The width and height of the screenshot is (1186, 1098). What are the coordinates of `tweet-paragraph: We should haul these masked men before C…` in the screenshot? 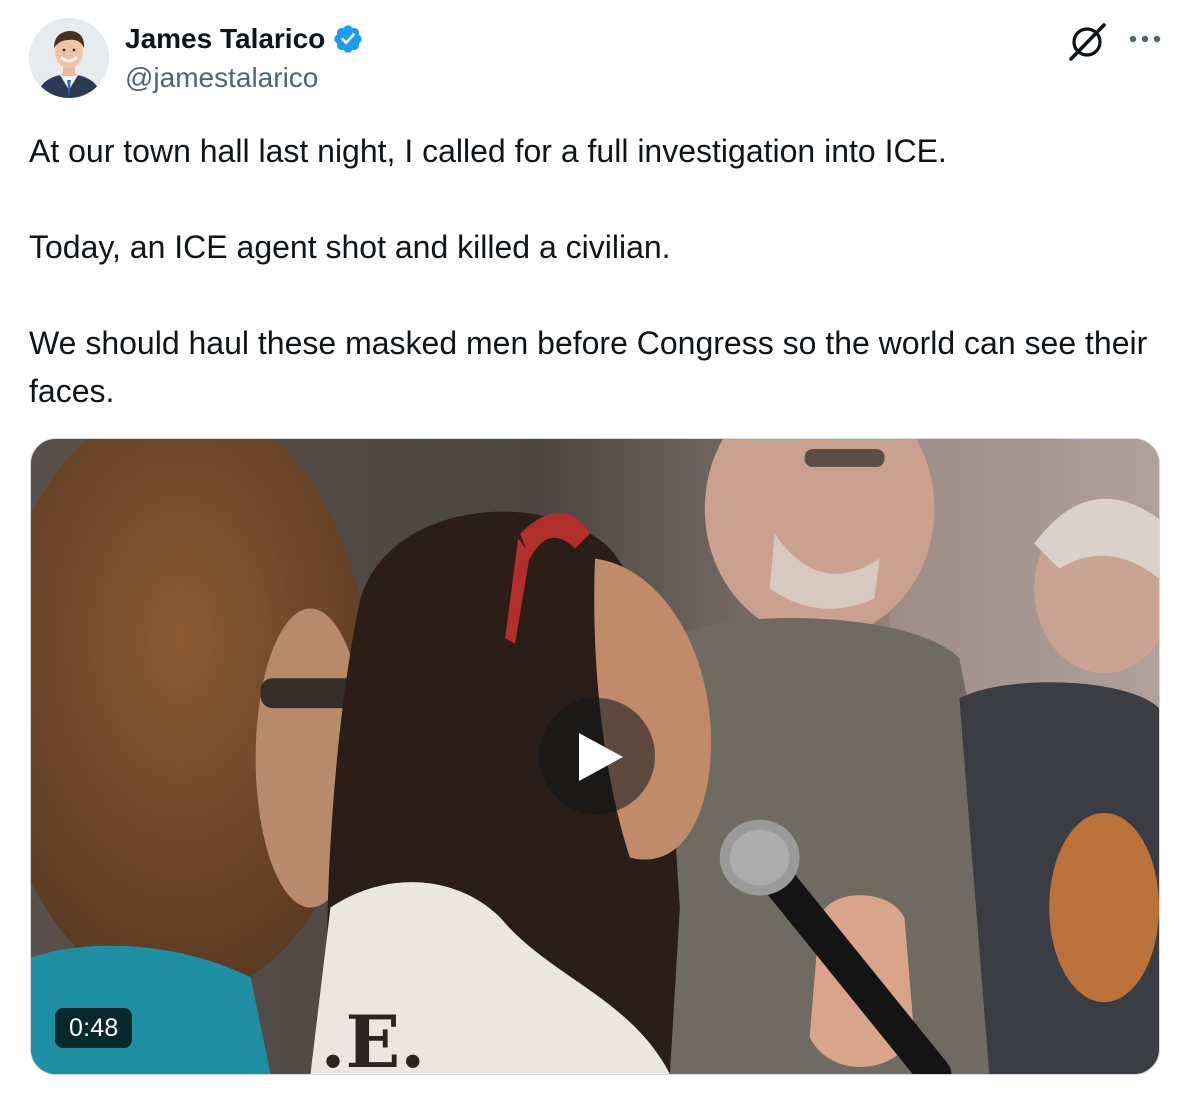 It's located at (588, 367).